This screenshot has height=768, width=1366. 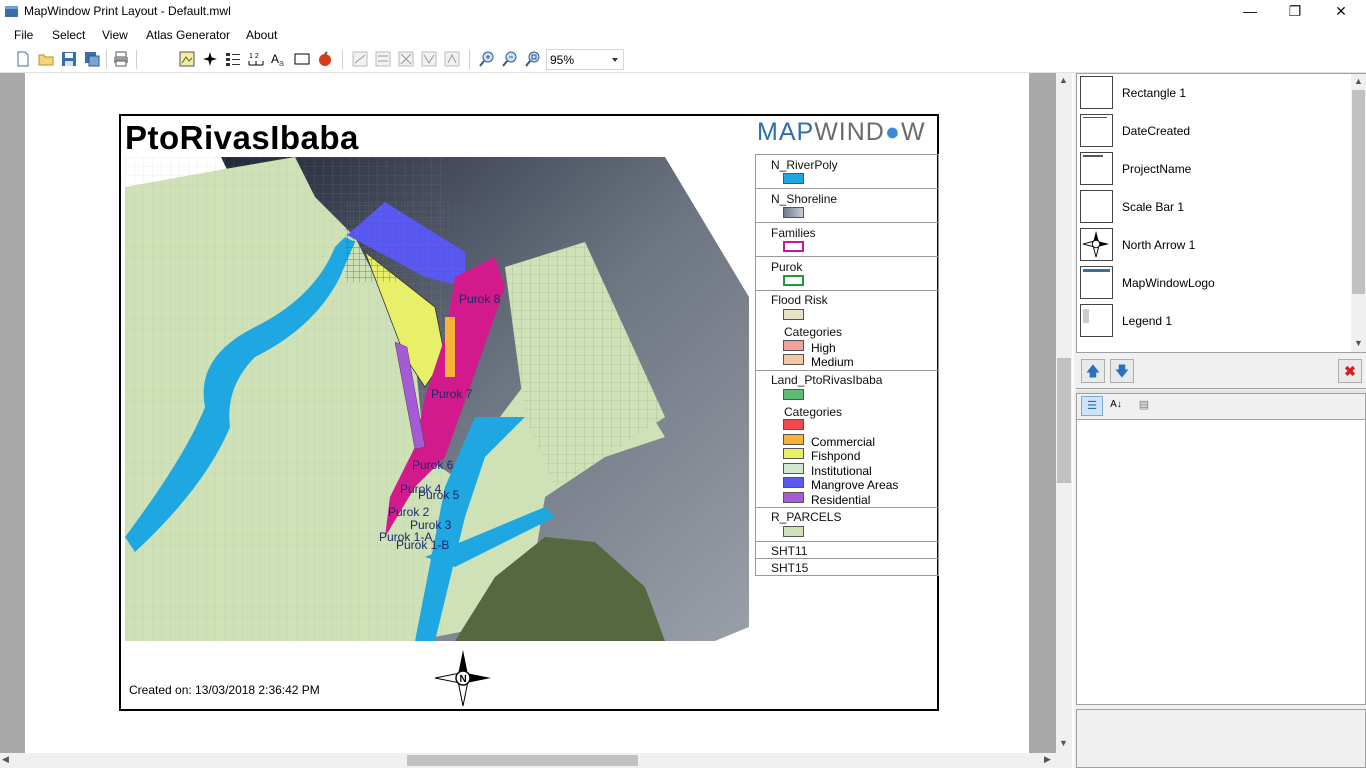 What do you see at coordinates (1358, 213) in the screenshot?
I see `list-scrollbar: ▲ ▼` at bounding box center [1358, 213].